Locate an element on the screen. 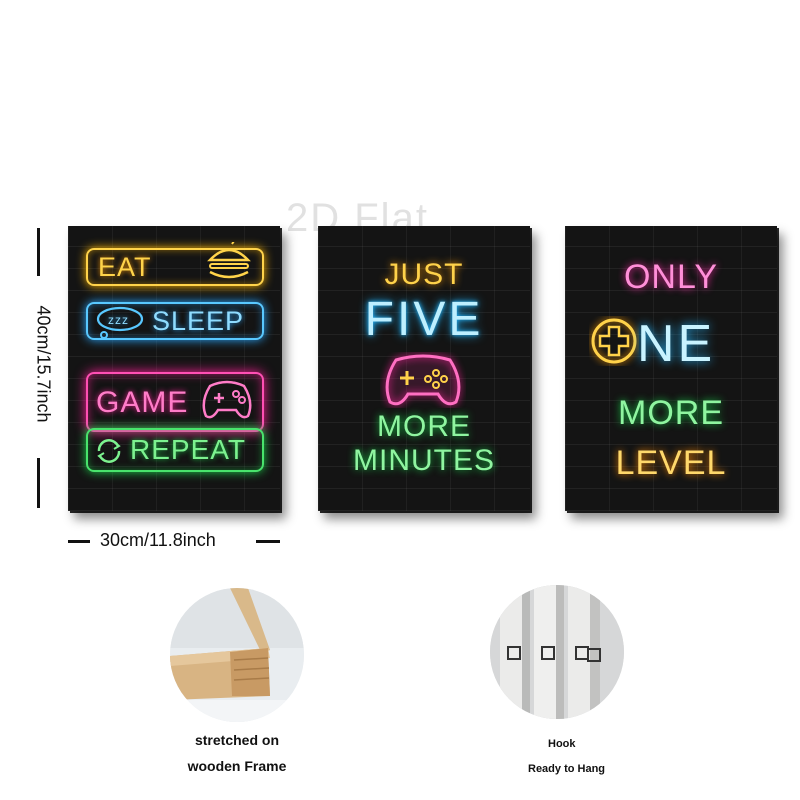  neon-box-game: GAME is located at coordinates (175, 402).